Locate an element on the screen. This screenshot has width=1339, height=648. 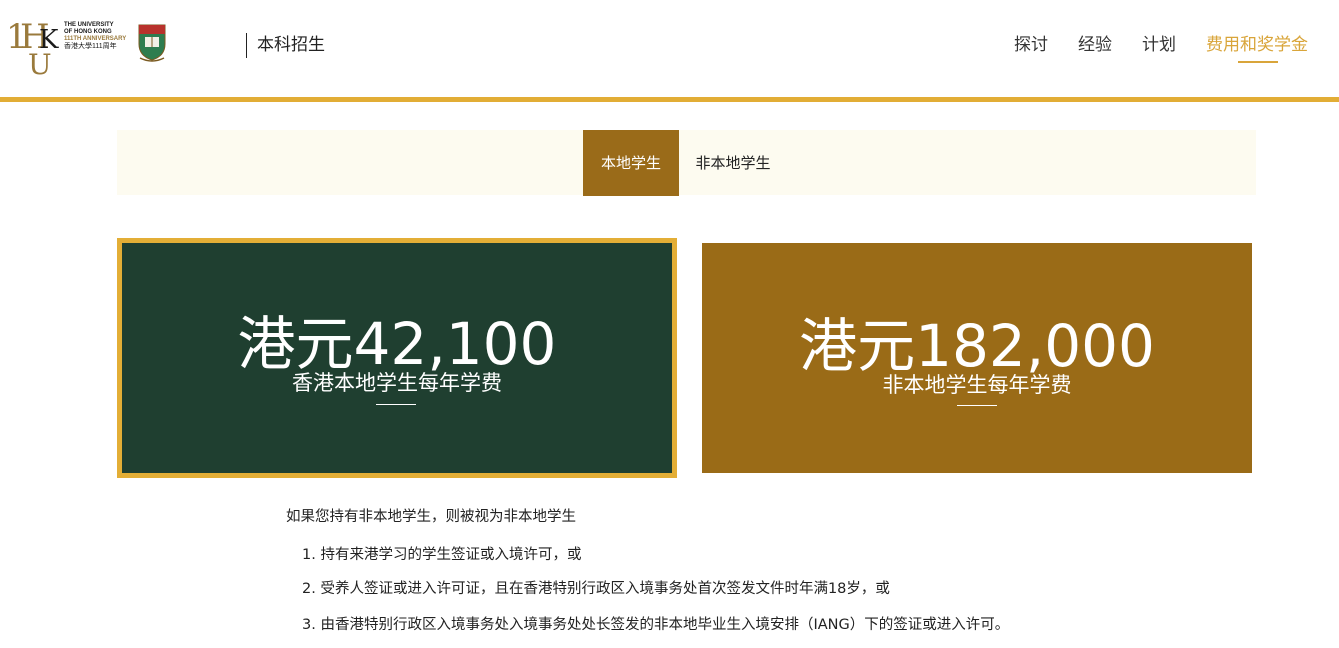
logo-line: THE UNIVERSITY is located at coordinates (89, 25).